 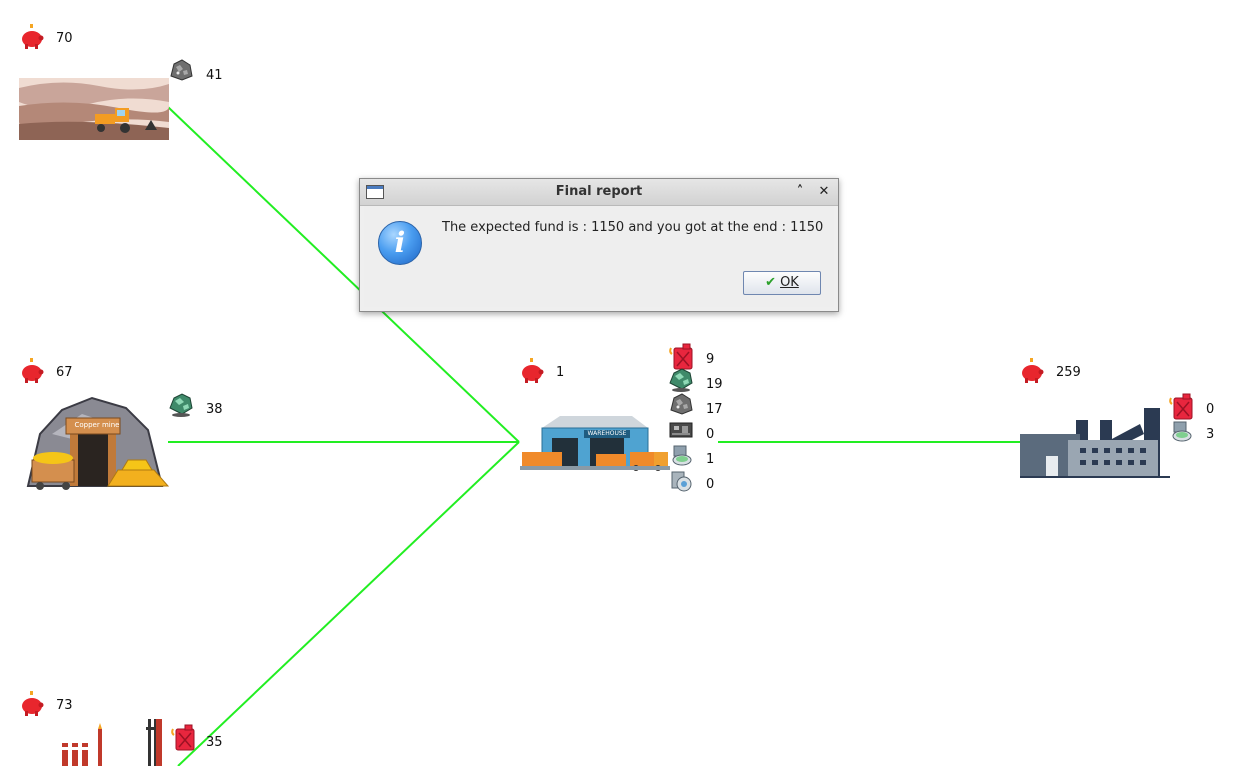 I want to click on factory-building-icon, so click(x=1095, y=443).